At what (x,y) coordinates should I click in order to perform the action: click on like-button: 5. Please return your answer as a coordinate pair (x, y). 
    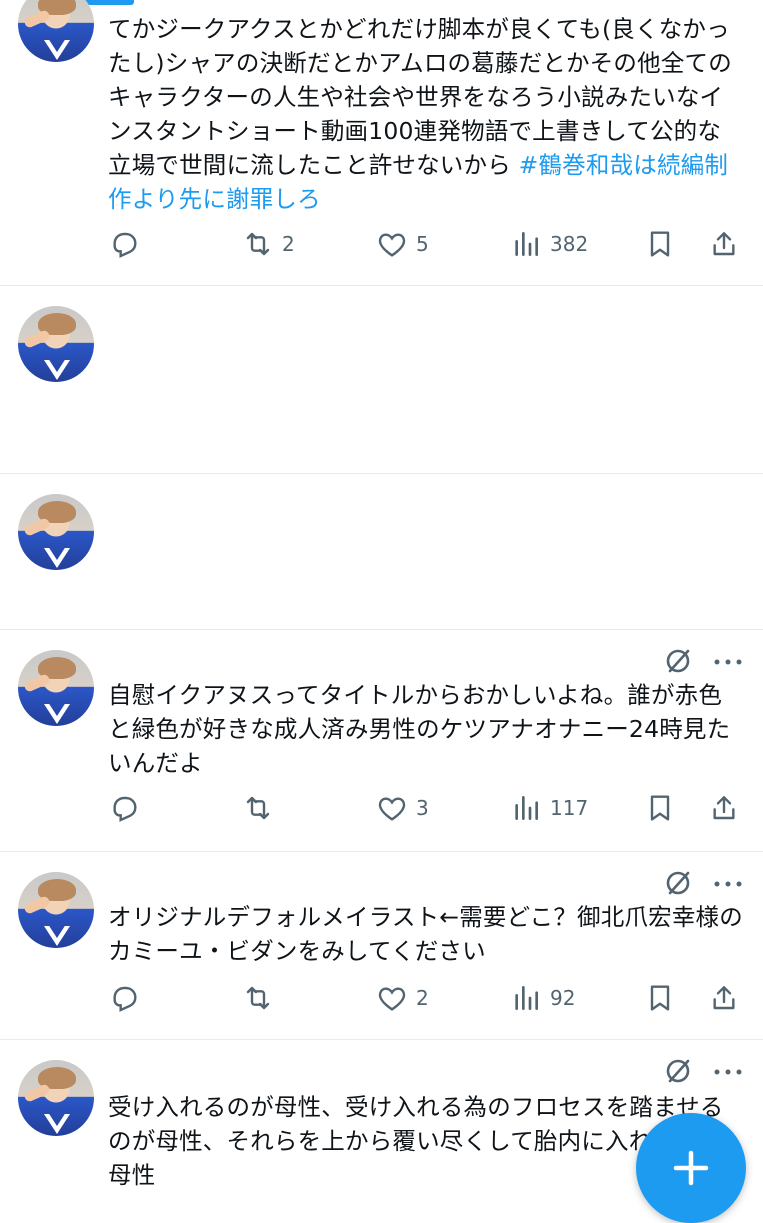
    Looking at the image, I should click on (402, 244).